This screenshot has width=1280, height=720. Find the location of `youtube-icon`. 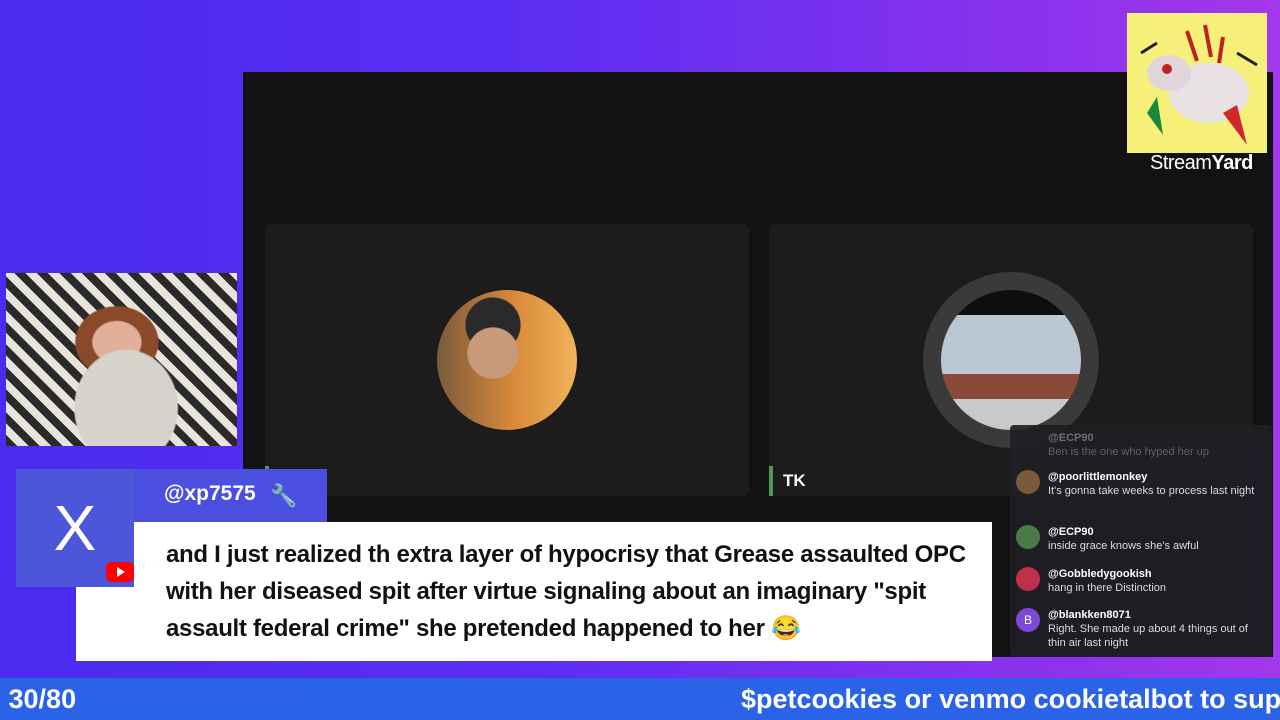

youtube-icon is located at coordinates (120, 572).